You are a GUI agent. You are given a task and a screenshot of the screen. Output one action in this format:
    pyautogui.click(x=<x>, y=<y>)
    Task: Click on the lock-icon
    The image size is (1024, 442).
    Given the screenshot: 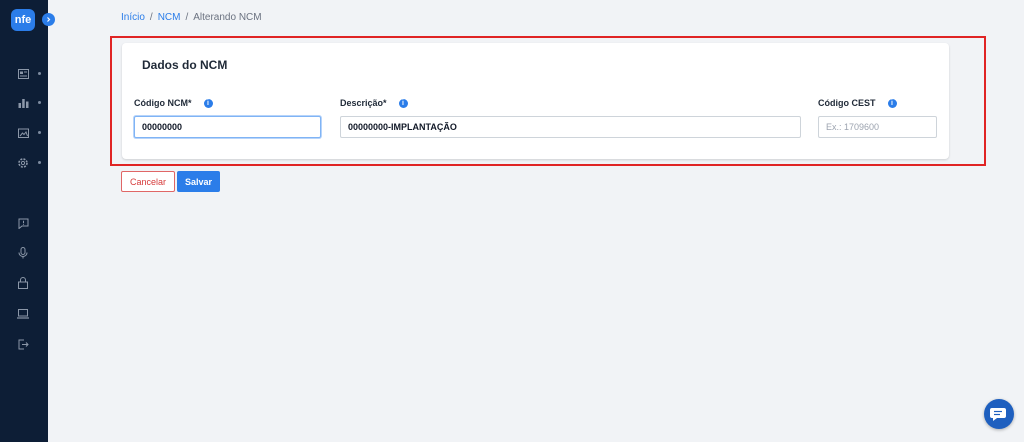 What is the action you would take?
    pyautogui.click(x=23, y=283)
    